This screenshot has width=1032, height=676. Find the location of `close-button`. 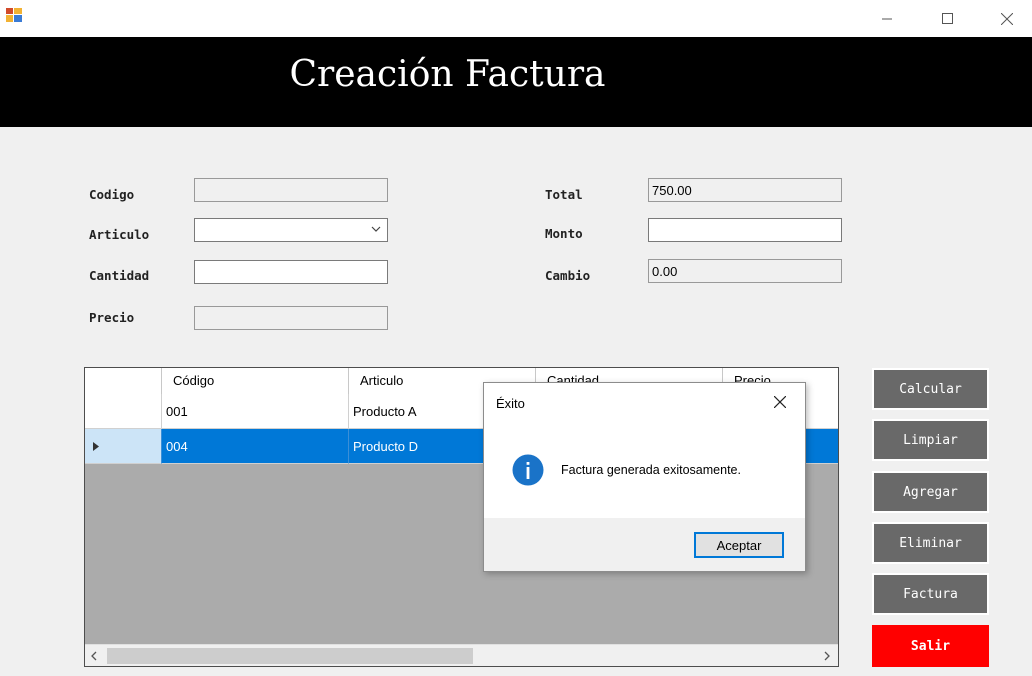

close-button is located at coordinates (1007, 18).